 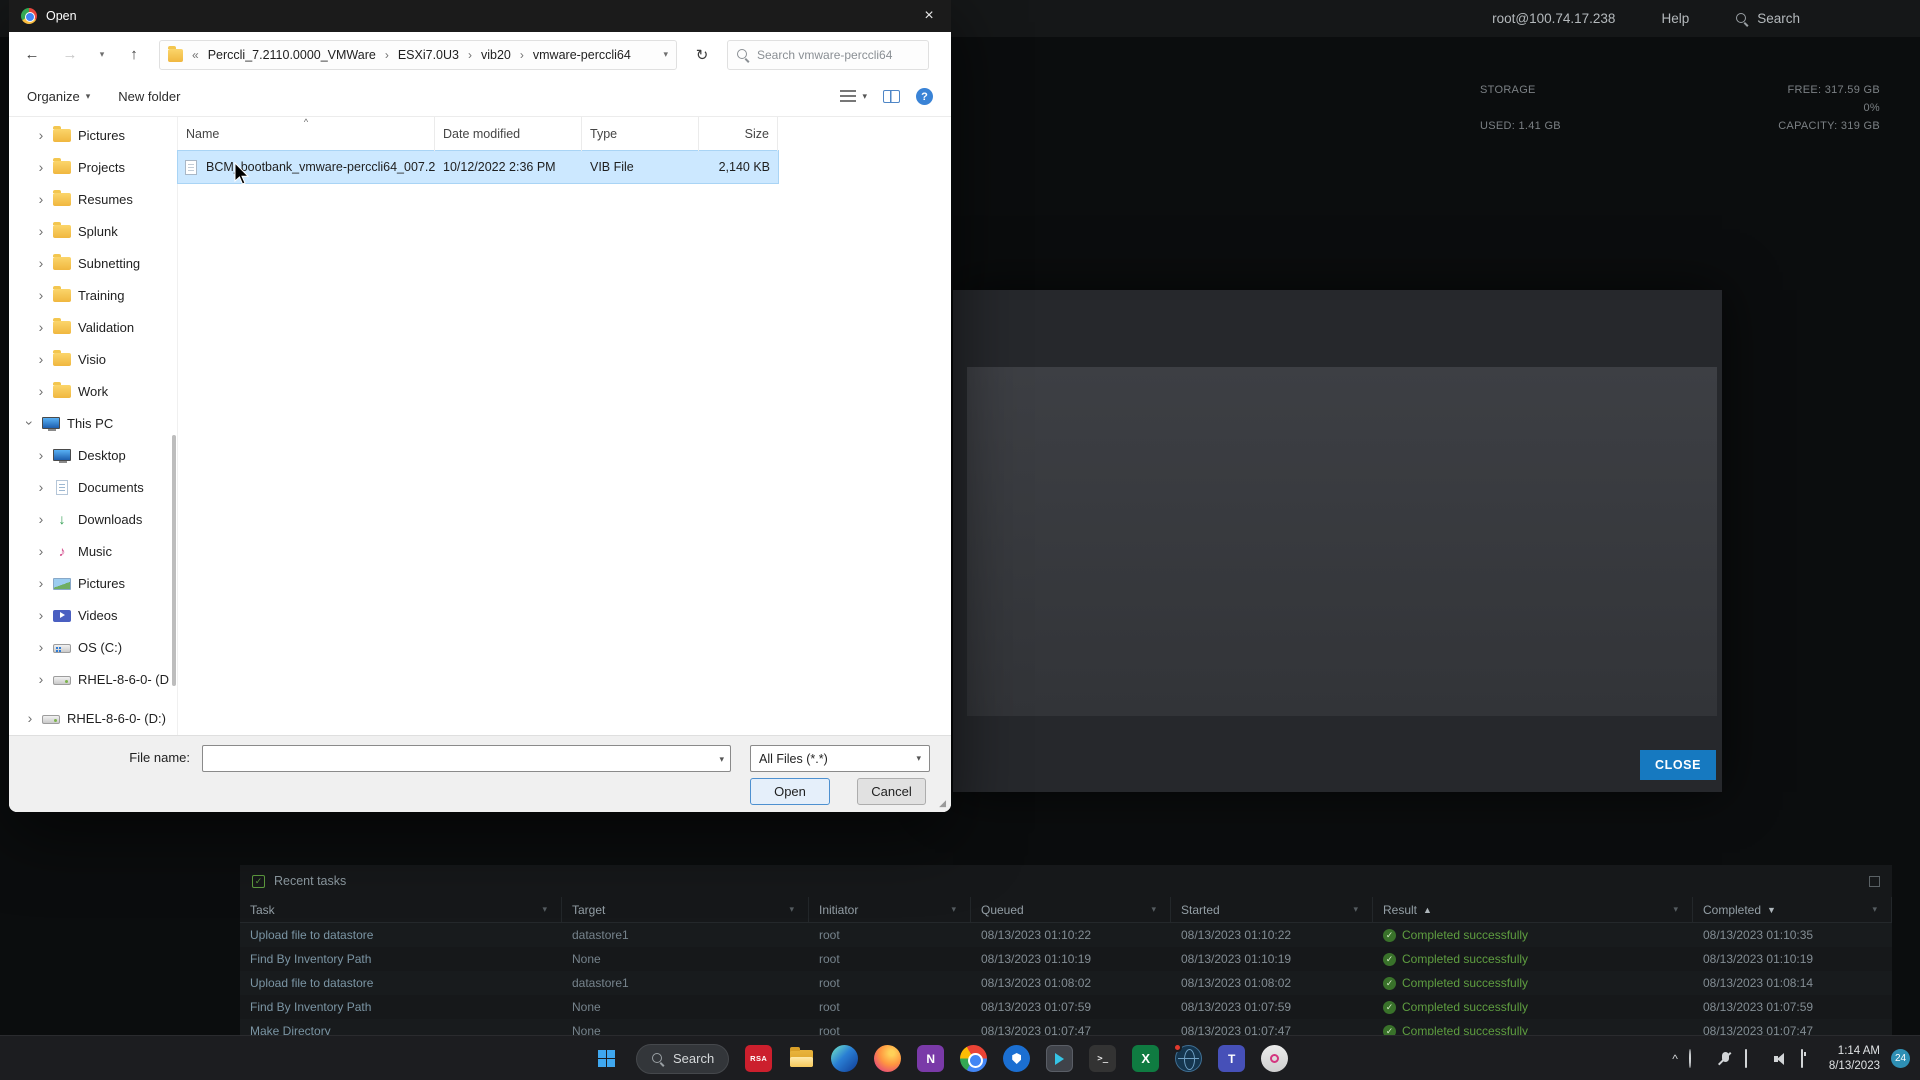 I want to click on teams-icon: T, so click(x=1232, y=1058).